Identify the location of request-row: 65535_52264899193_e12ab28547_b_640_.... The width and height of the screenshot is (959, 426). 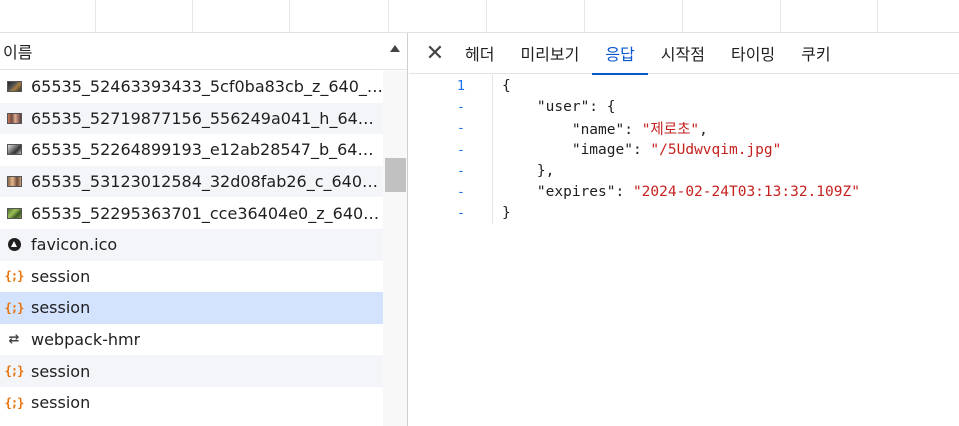
(191, 150).